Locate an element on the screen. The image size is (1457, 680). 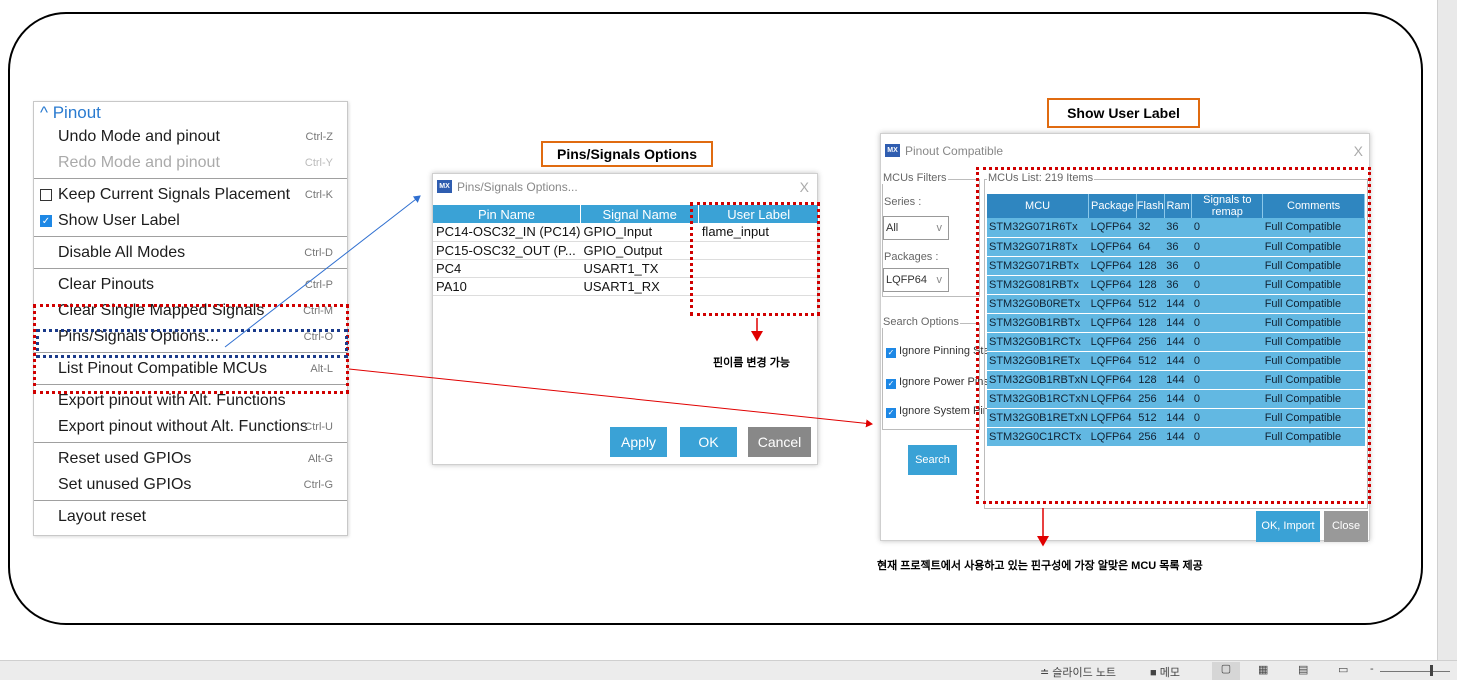
notes-icon: ≐ is located at coordinates (1046, 673).